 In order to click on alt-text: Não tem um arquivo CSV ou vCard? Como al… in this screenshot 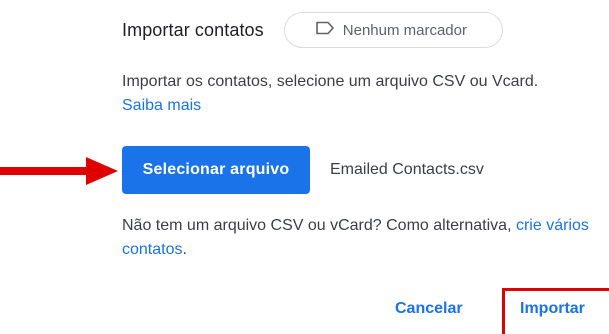, I will do `click(317, 225)`.